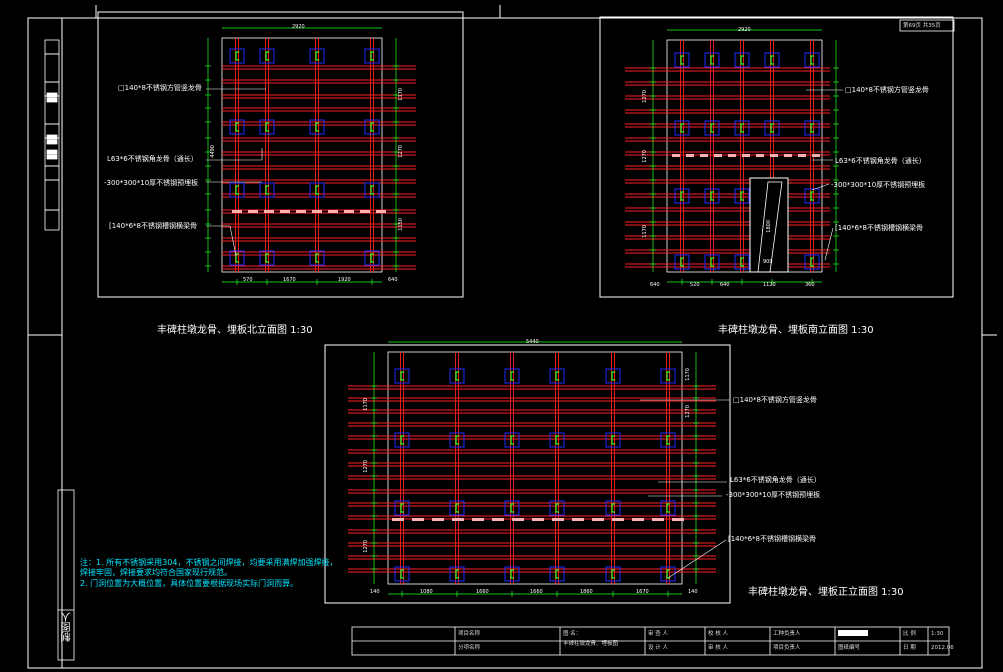  I want to click on south-view-title: 丰碑柱墩龙骨、埋板南立面图 1:30, so click(796, 330).